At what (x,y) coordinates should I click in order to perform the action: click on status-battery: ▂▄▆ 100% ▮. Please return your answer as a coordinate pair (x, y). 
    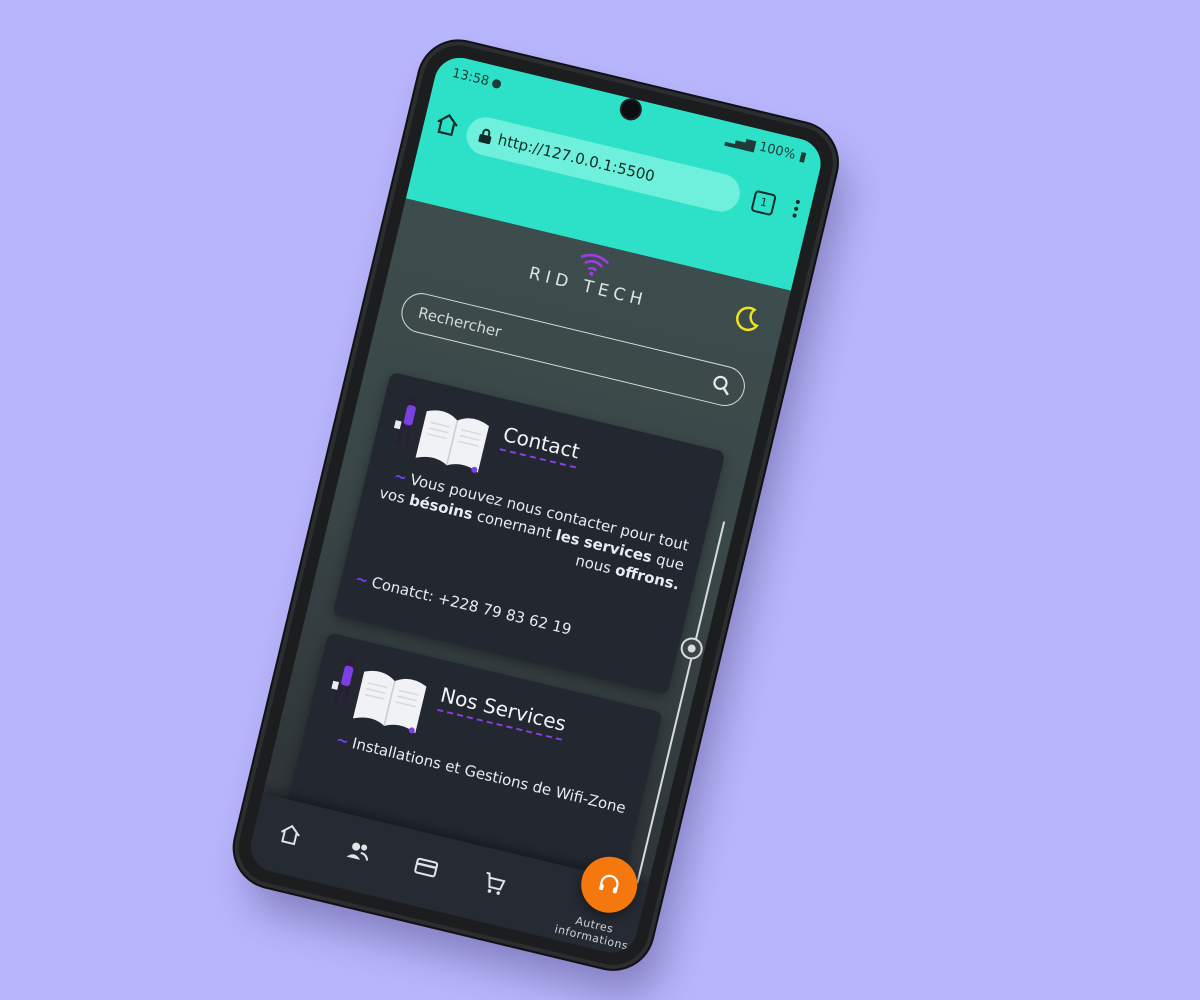
    Looking at the image, I should click on (766, 148).